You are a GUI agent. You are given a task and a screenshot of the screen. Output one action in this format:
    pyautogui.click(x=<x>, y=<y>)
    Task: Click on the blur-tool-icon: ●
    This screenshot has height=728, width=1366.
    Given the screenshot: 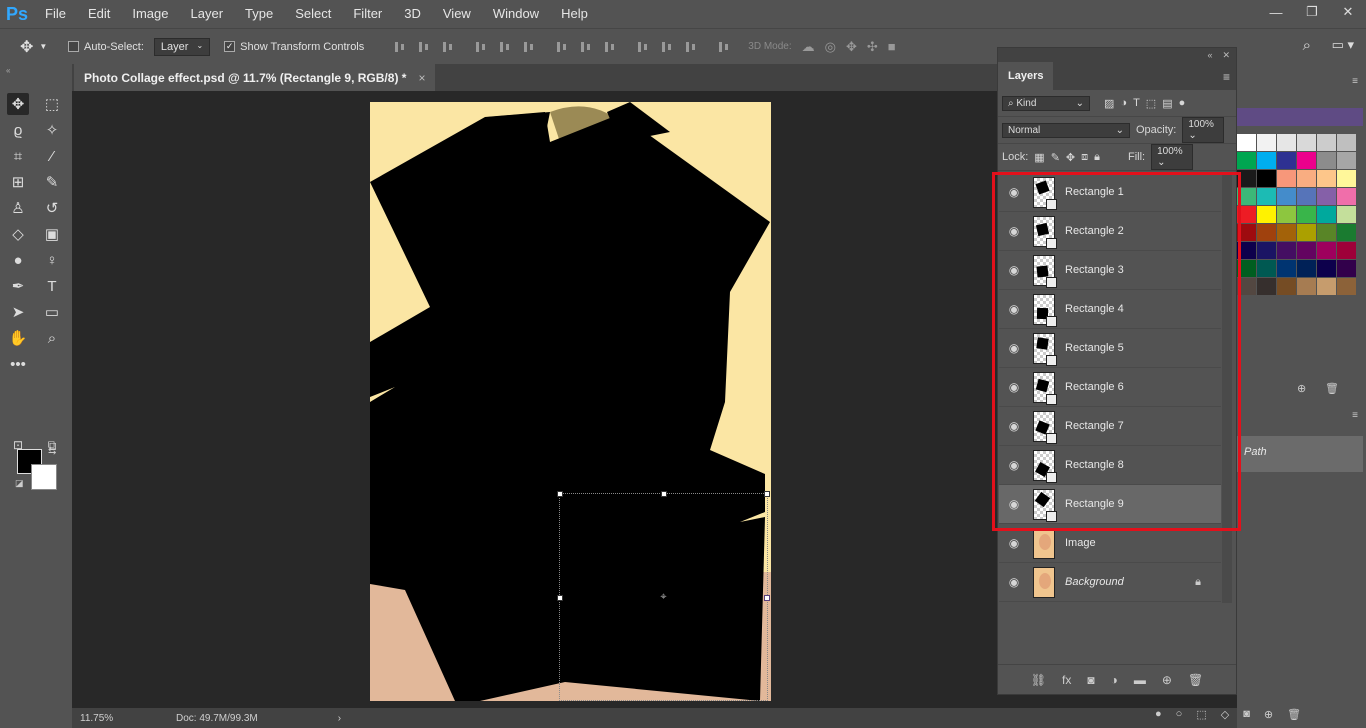 What is the action you would take?
    pyautogui.click(x=18, y=260)
    